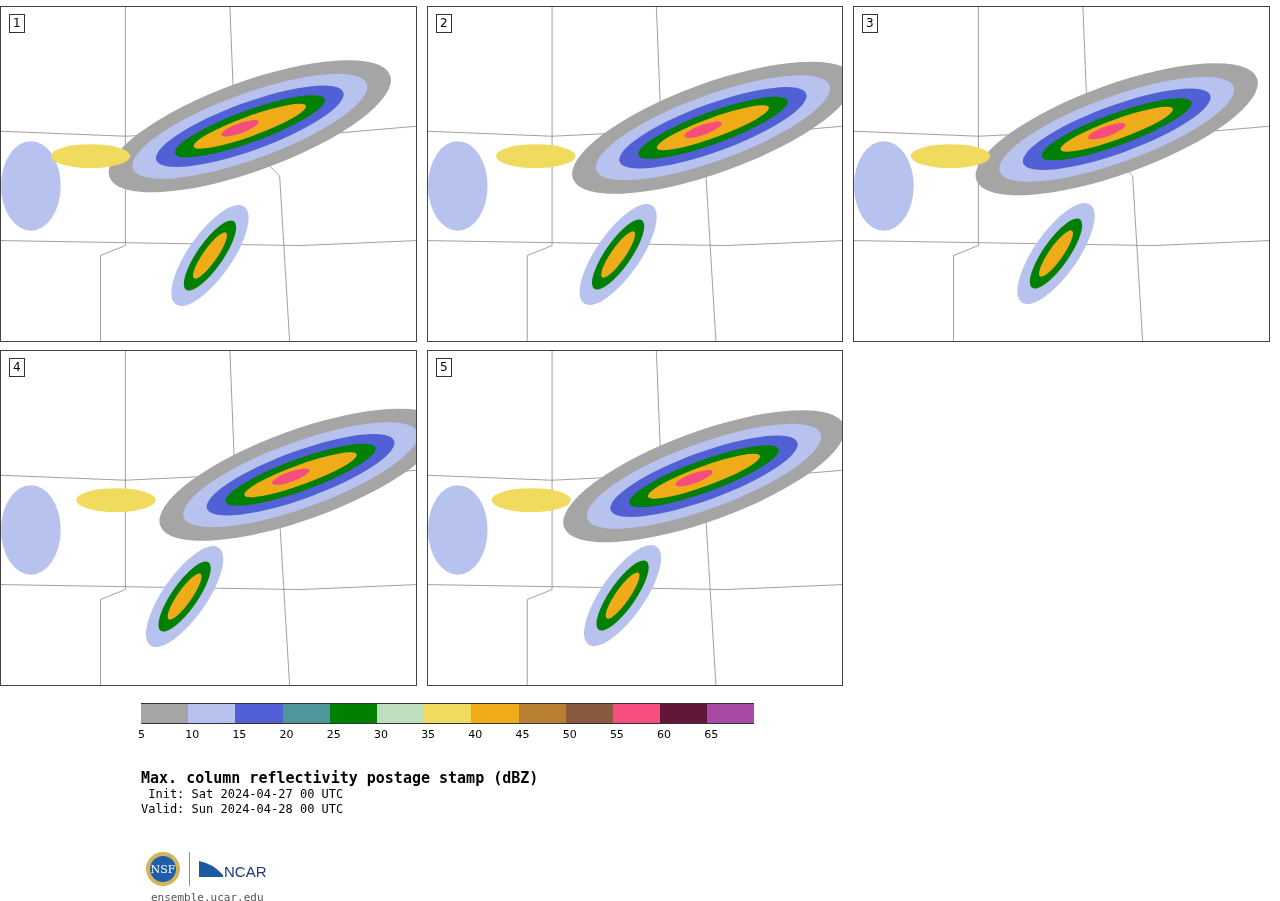 This screenshot has height=901, width=1280. Describe the element at coordinates (711, 734) in the screenshot. I see `tick-label: 65` at that location.